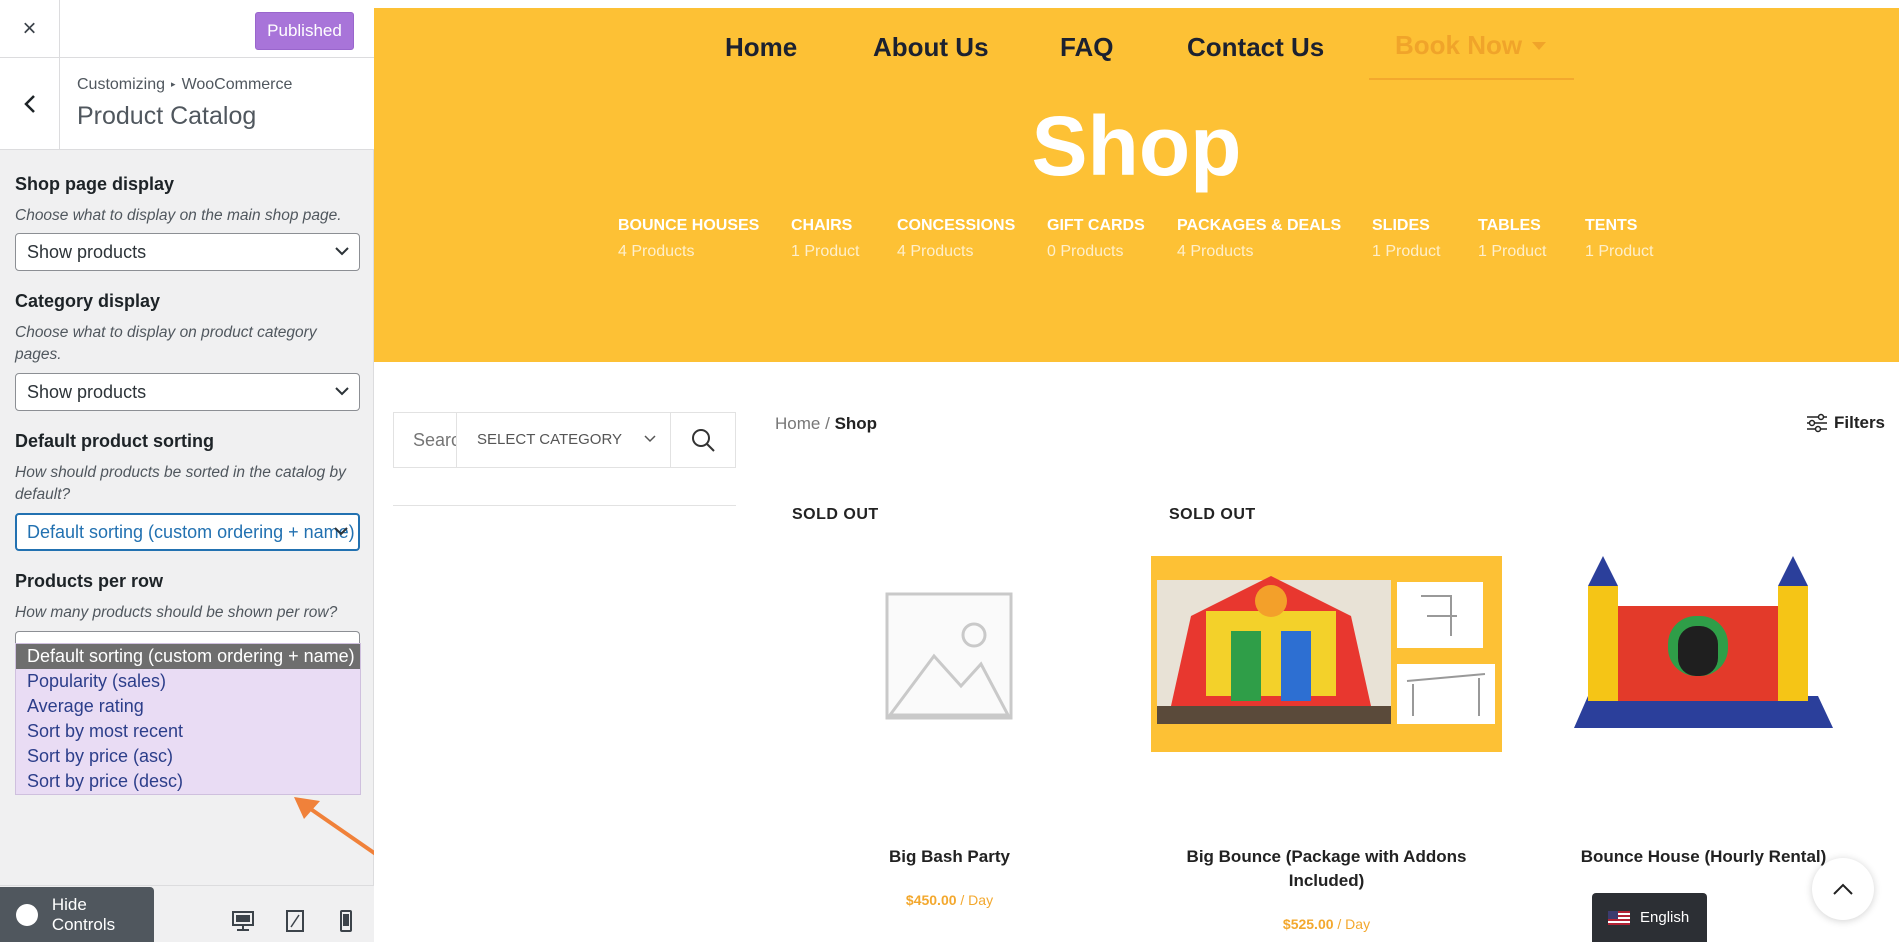  Describe the element at coordinates (1539, 46) in the screenshot. I see `caret-down-icon` at that location.